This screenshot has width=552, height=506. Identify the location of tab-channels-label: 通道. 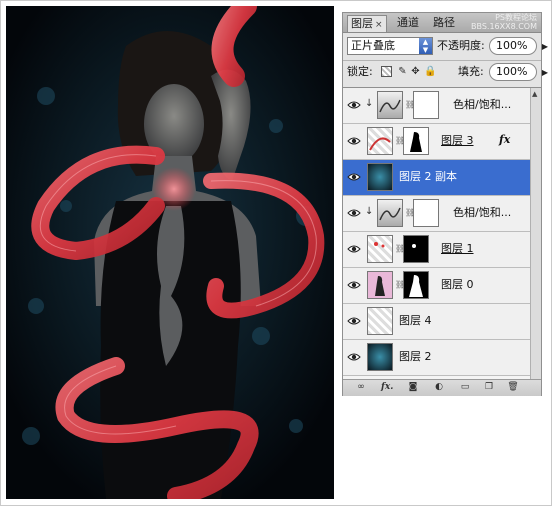
(408, 22).